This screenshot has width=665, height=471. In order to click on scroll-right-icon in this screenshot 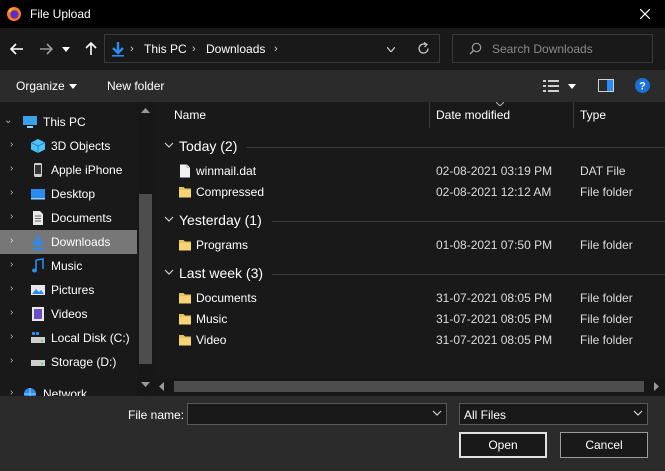, I will do `click(656, 386)`.